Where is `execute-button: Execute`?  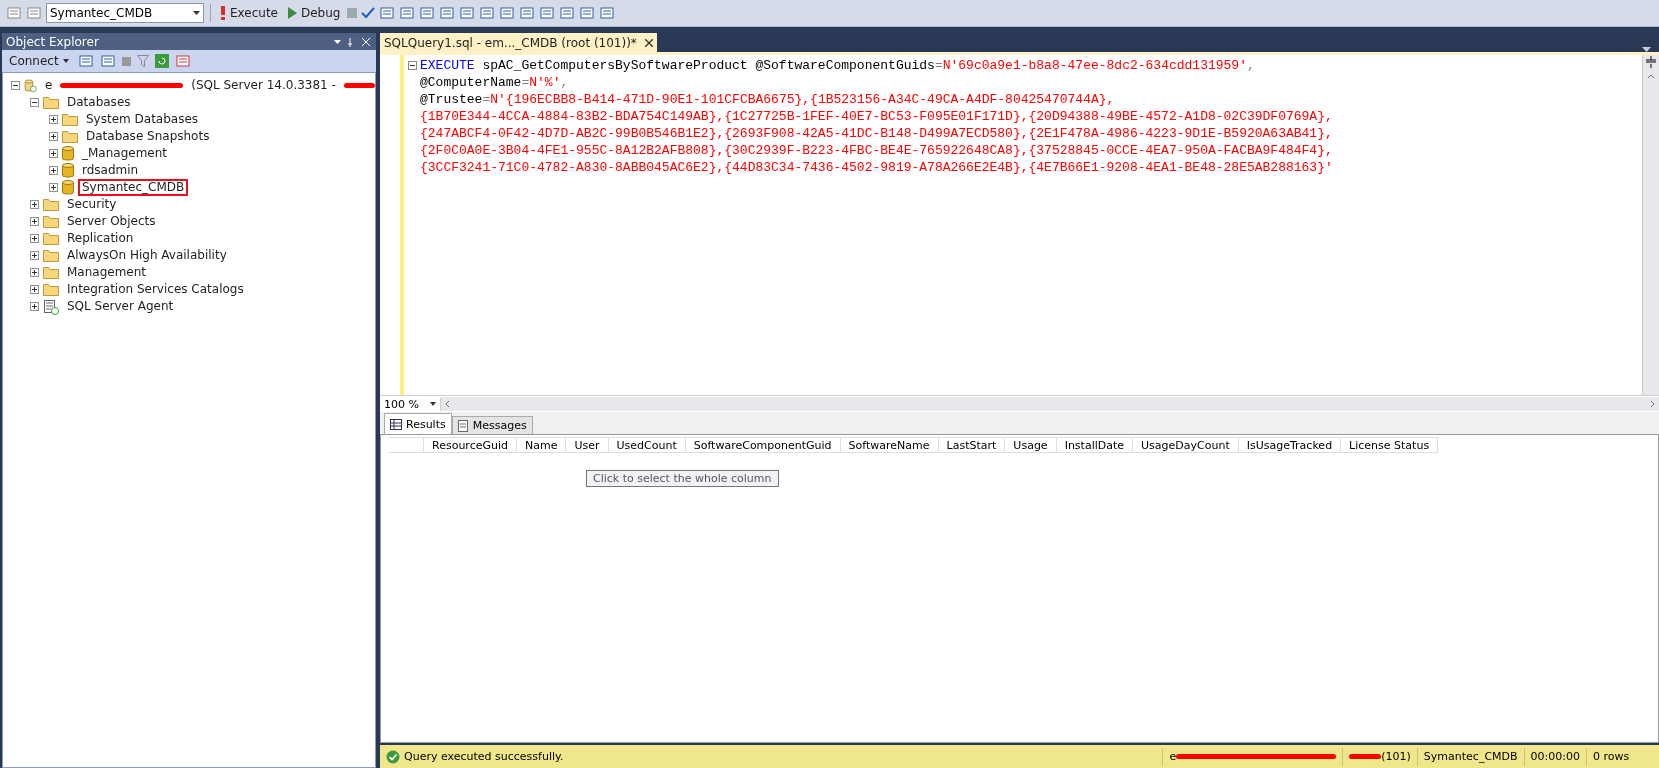
execute-button: Execute is located at coordinates (249, 13).